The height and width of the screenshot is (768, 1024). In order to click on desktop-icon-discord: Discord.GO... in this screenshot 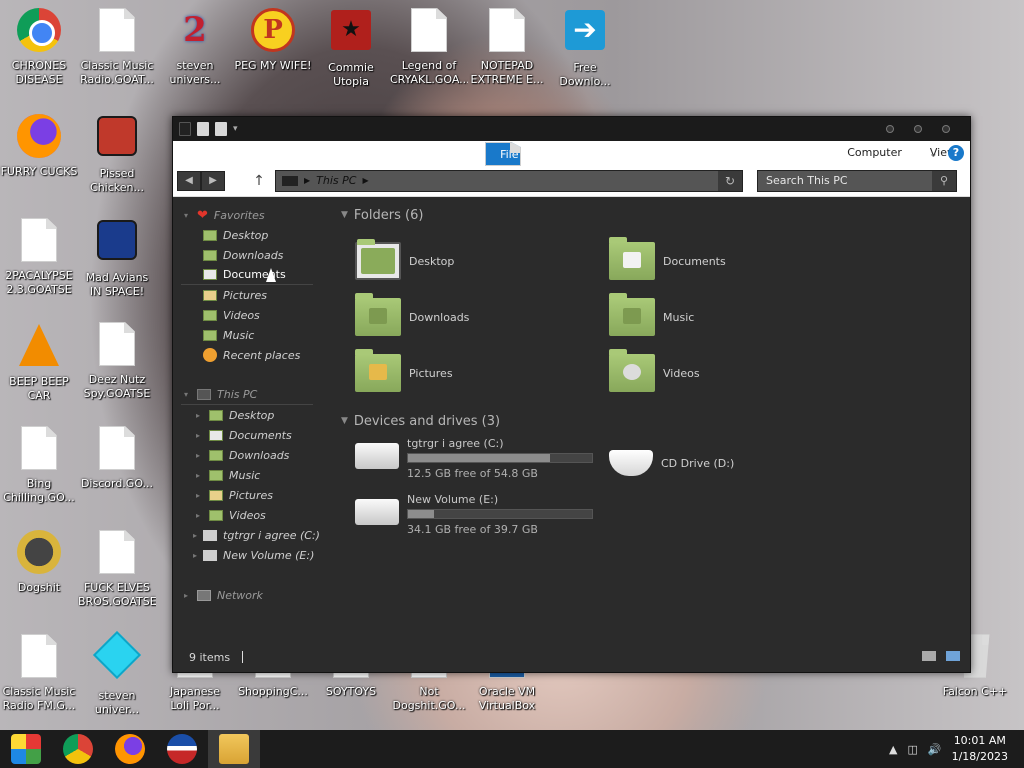, I will do `click(117, 457)`.